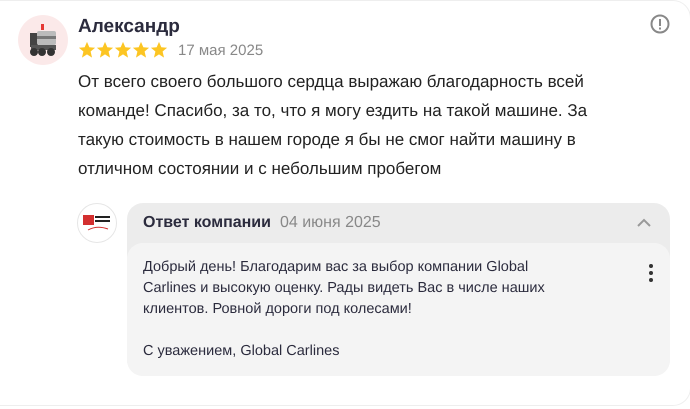 Image resolution: width=690 pixels, height=409 pixels. Describe the element at coordinates (344, 288) in the screenshot. I see `reply-text: Добрый день! Благодарим вас за выбор компании Global Carlines и высокую оценку. Рады видеть Вас в числе наших клиентов. Ровной дороги под колесами!` at that location.